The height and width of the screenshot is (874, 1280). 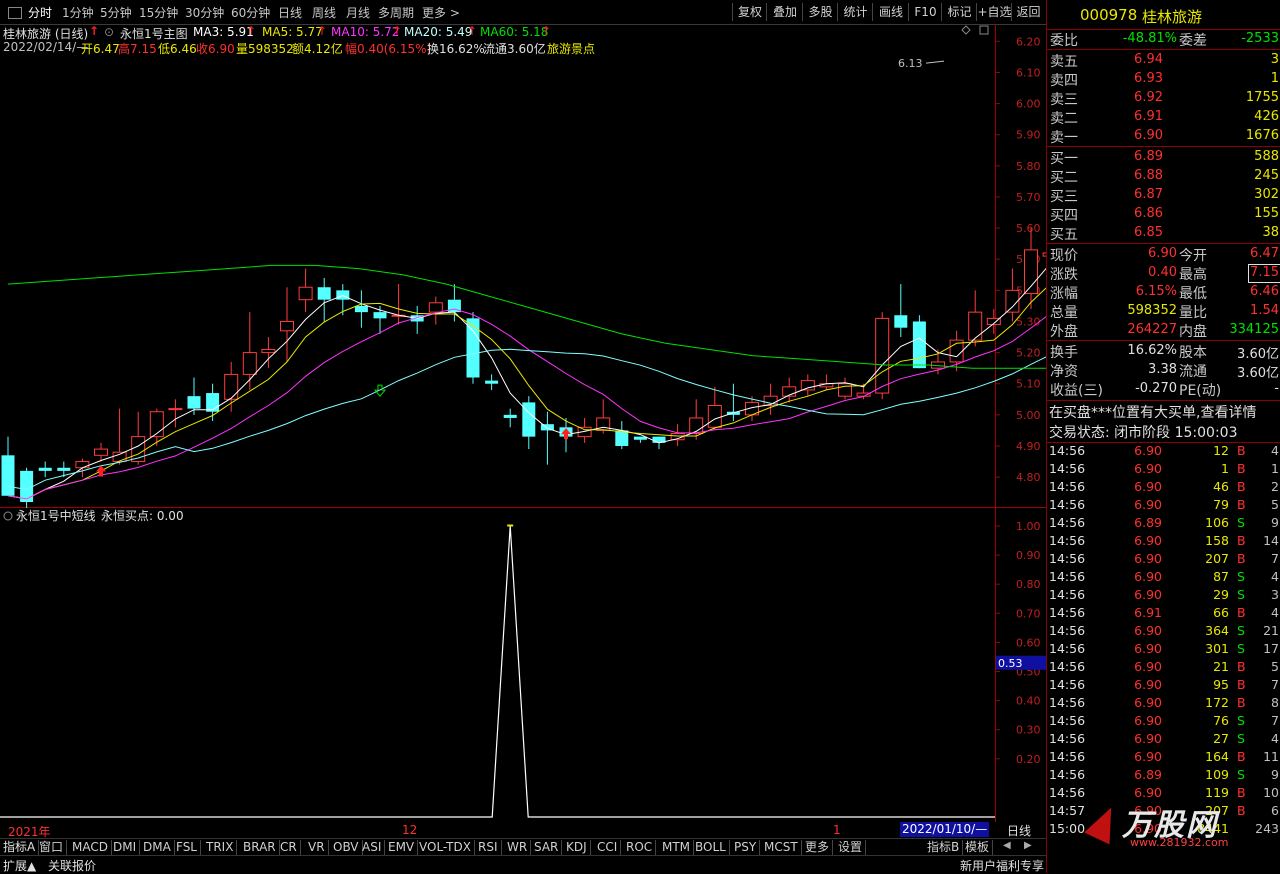 What do you see at coordinates (1064, 332) in the screenshot?
I see `stat-label: 外盘` at bounding box center [1064, 332].